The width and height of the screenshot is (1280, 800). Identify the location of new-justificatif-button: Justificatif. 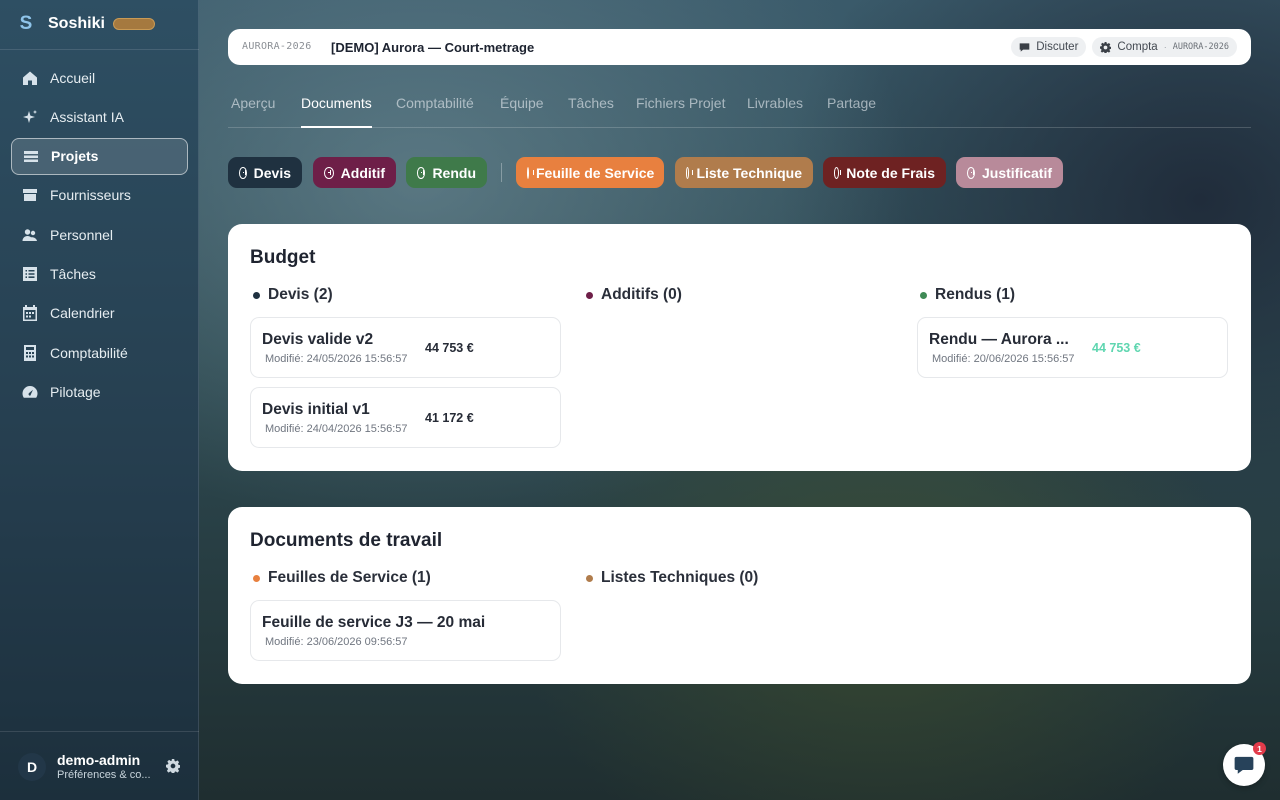
(1009, 172).